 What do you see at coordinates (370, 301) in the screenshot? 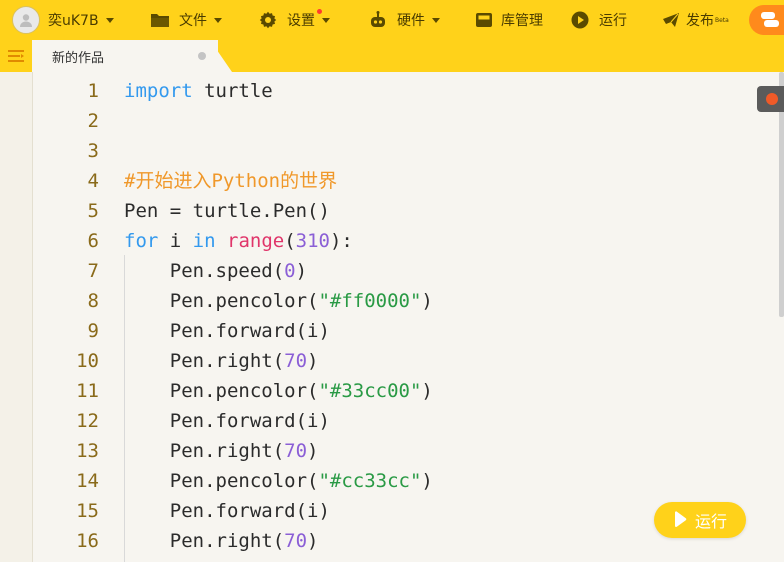
I see `code-token: "#ff0000"` at bounding box center [370, 301].